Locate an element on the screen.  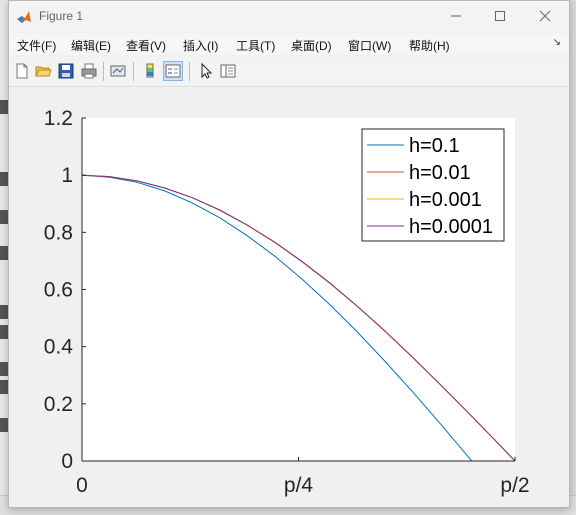
menu-overflow-icon: ↘ is located at coordinates (557, 42).